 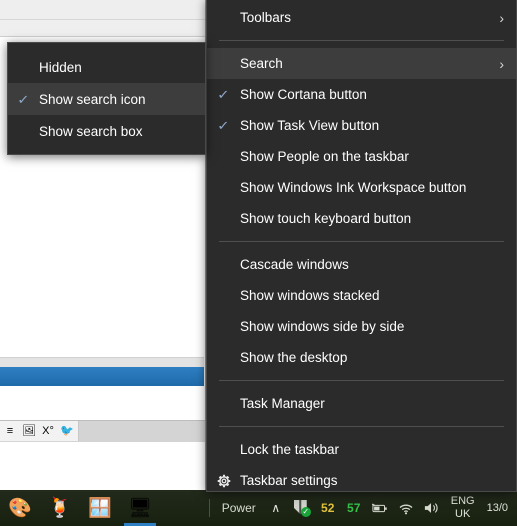 What do you see at coordinates (497, 507) in the screenshot?
I see `tray-clock-top: 13/0` at bounding box center [497, 507].